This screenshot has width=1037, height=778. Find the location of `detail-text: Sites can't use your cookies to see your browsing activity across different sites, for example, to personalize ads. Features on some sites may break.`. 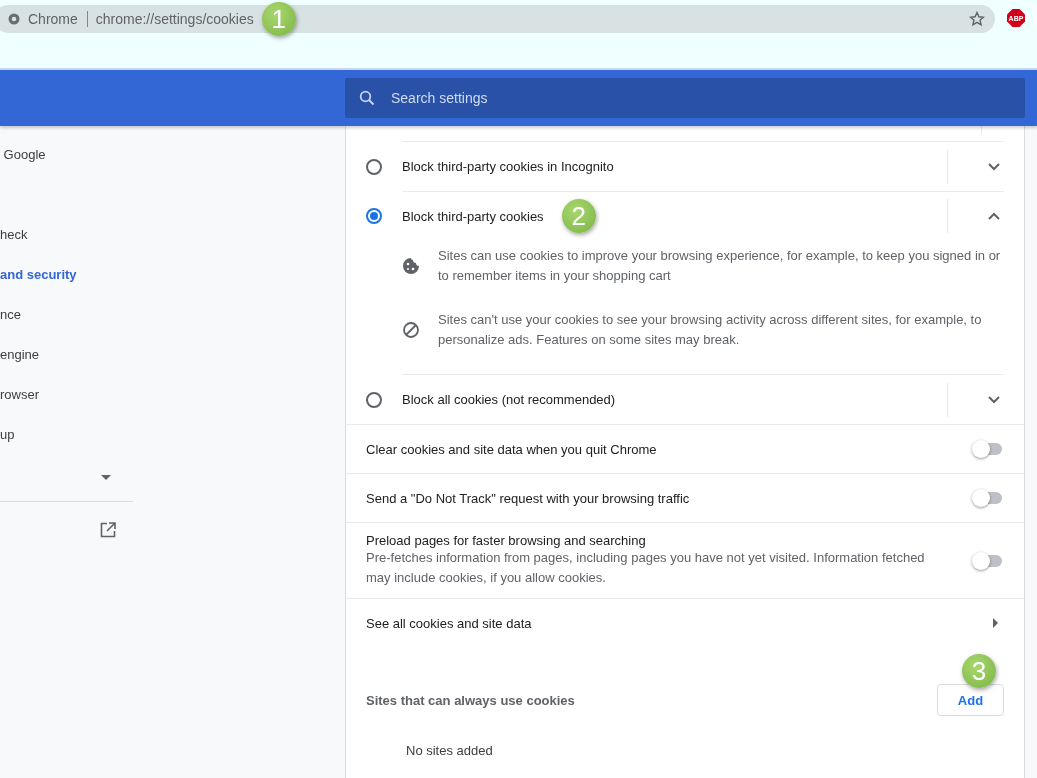

detail-text: Sites can't use your cookies to see your browsing activity across different sites, for example, to personalize ads. Features on some sites may break. is located at coordinates (710, 330).